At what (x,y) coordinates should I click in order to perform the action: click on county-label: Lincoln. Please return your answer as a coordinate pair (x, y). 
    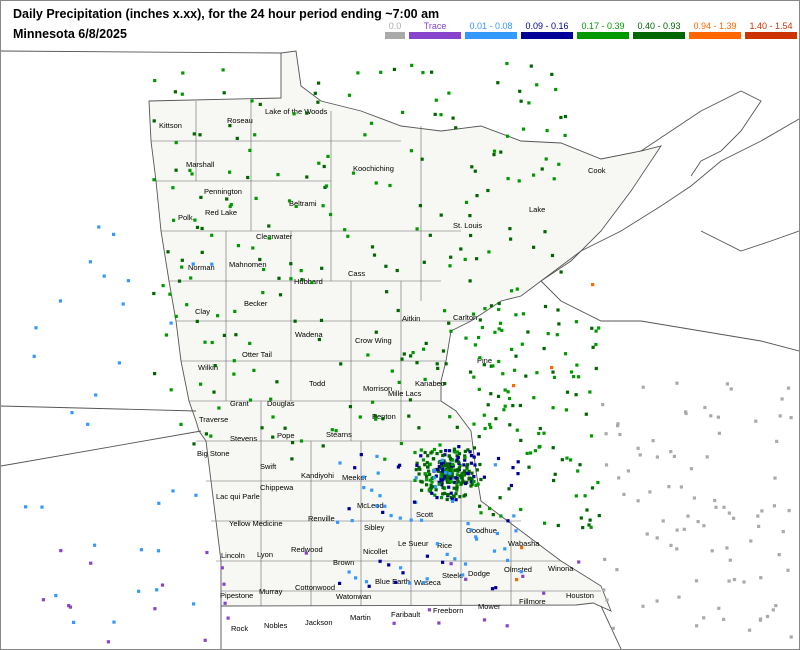
    Looking at the image, I should click on (233, 555).